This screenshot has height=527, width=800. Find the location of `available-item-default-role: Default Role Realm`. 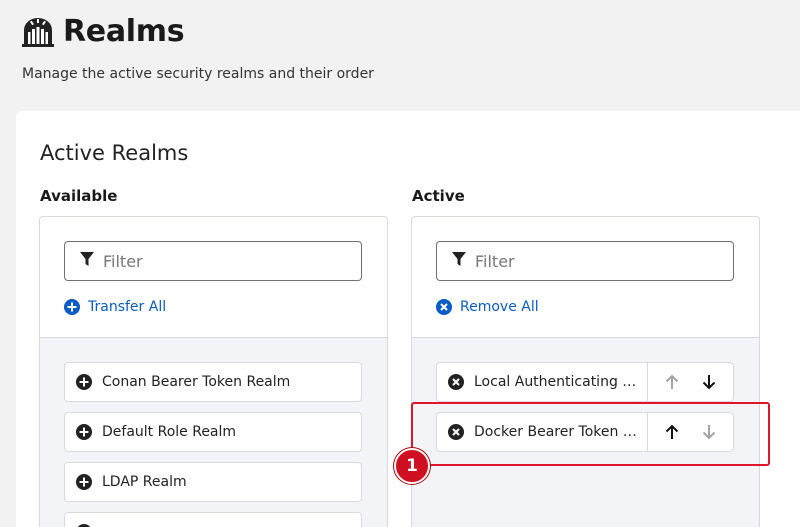

available-item-default-role: Default Role Realm is located at coordinates (213, 432).